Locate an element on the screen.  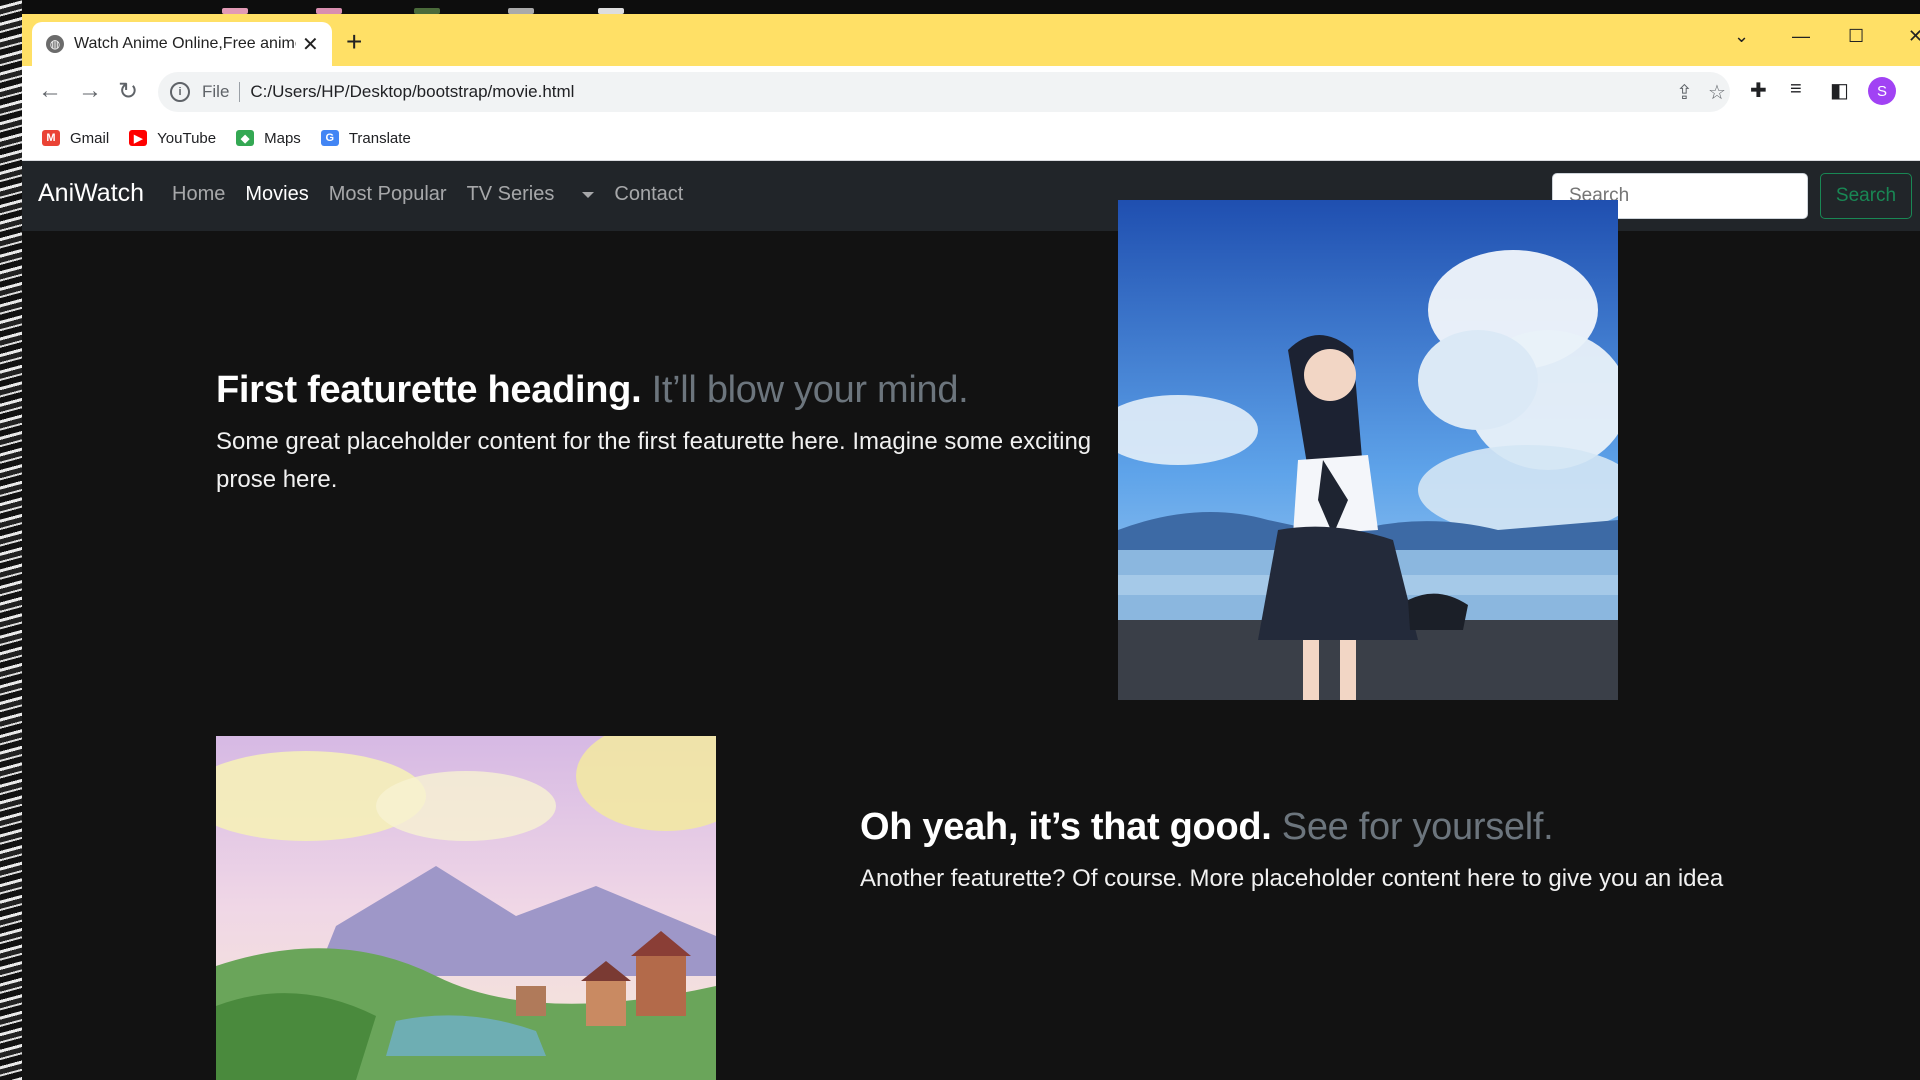
gmail-icon: M is located at coordinates (51, 138).